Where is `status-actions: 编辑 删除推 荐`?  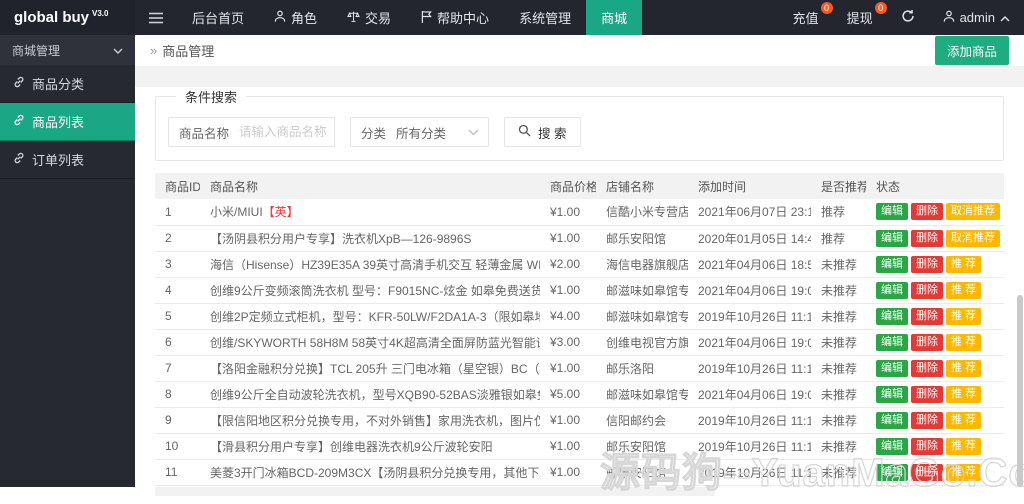 status-actions: 编辑 删除推 荐 is located at coordinates (935, 264).